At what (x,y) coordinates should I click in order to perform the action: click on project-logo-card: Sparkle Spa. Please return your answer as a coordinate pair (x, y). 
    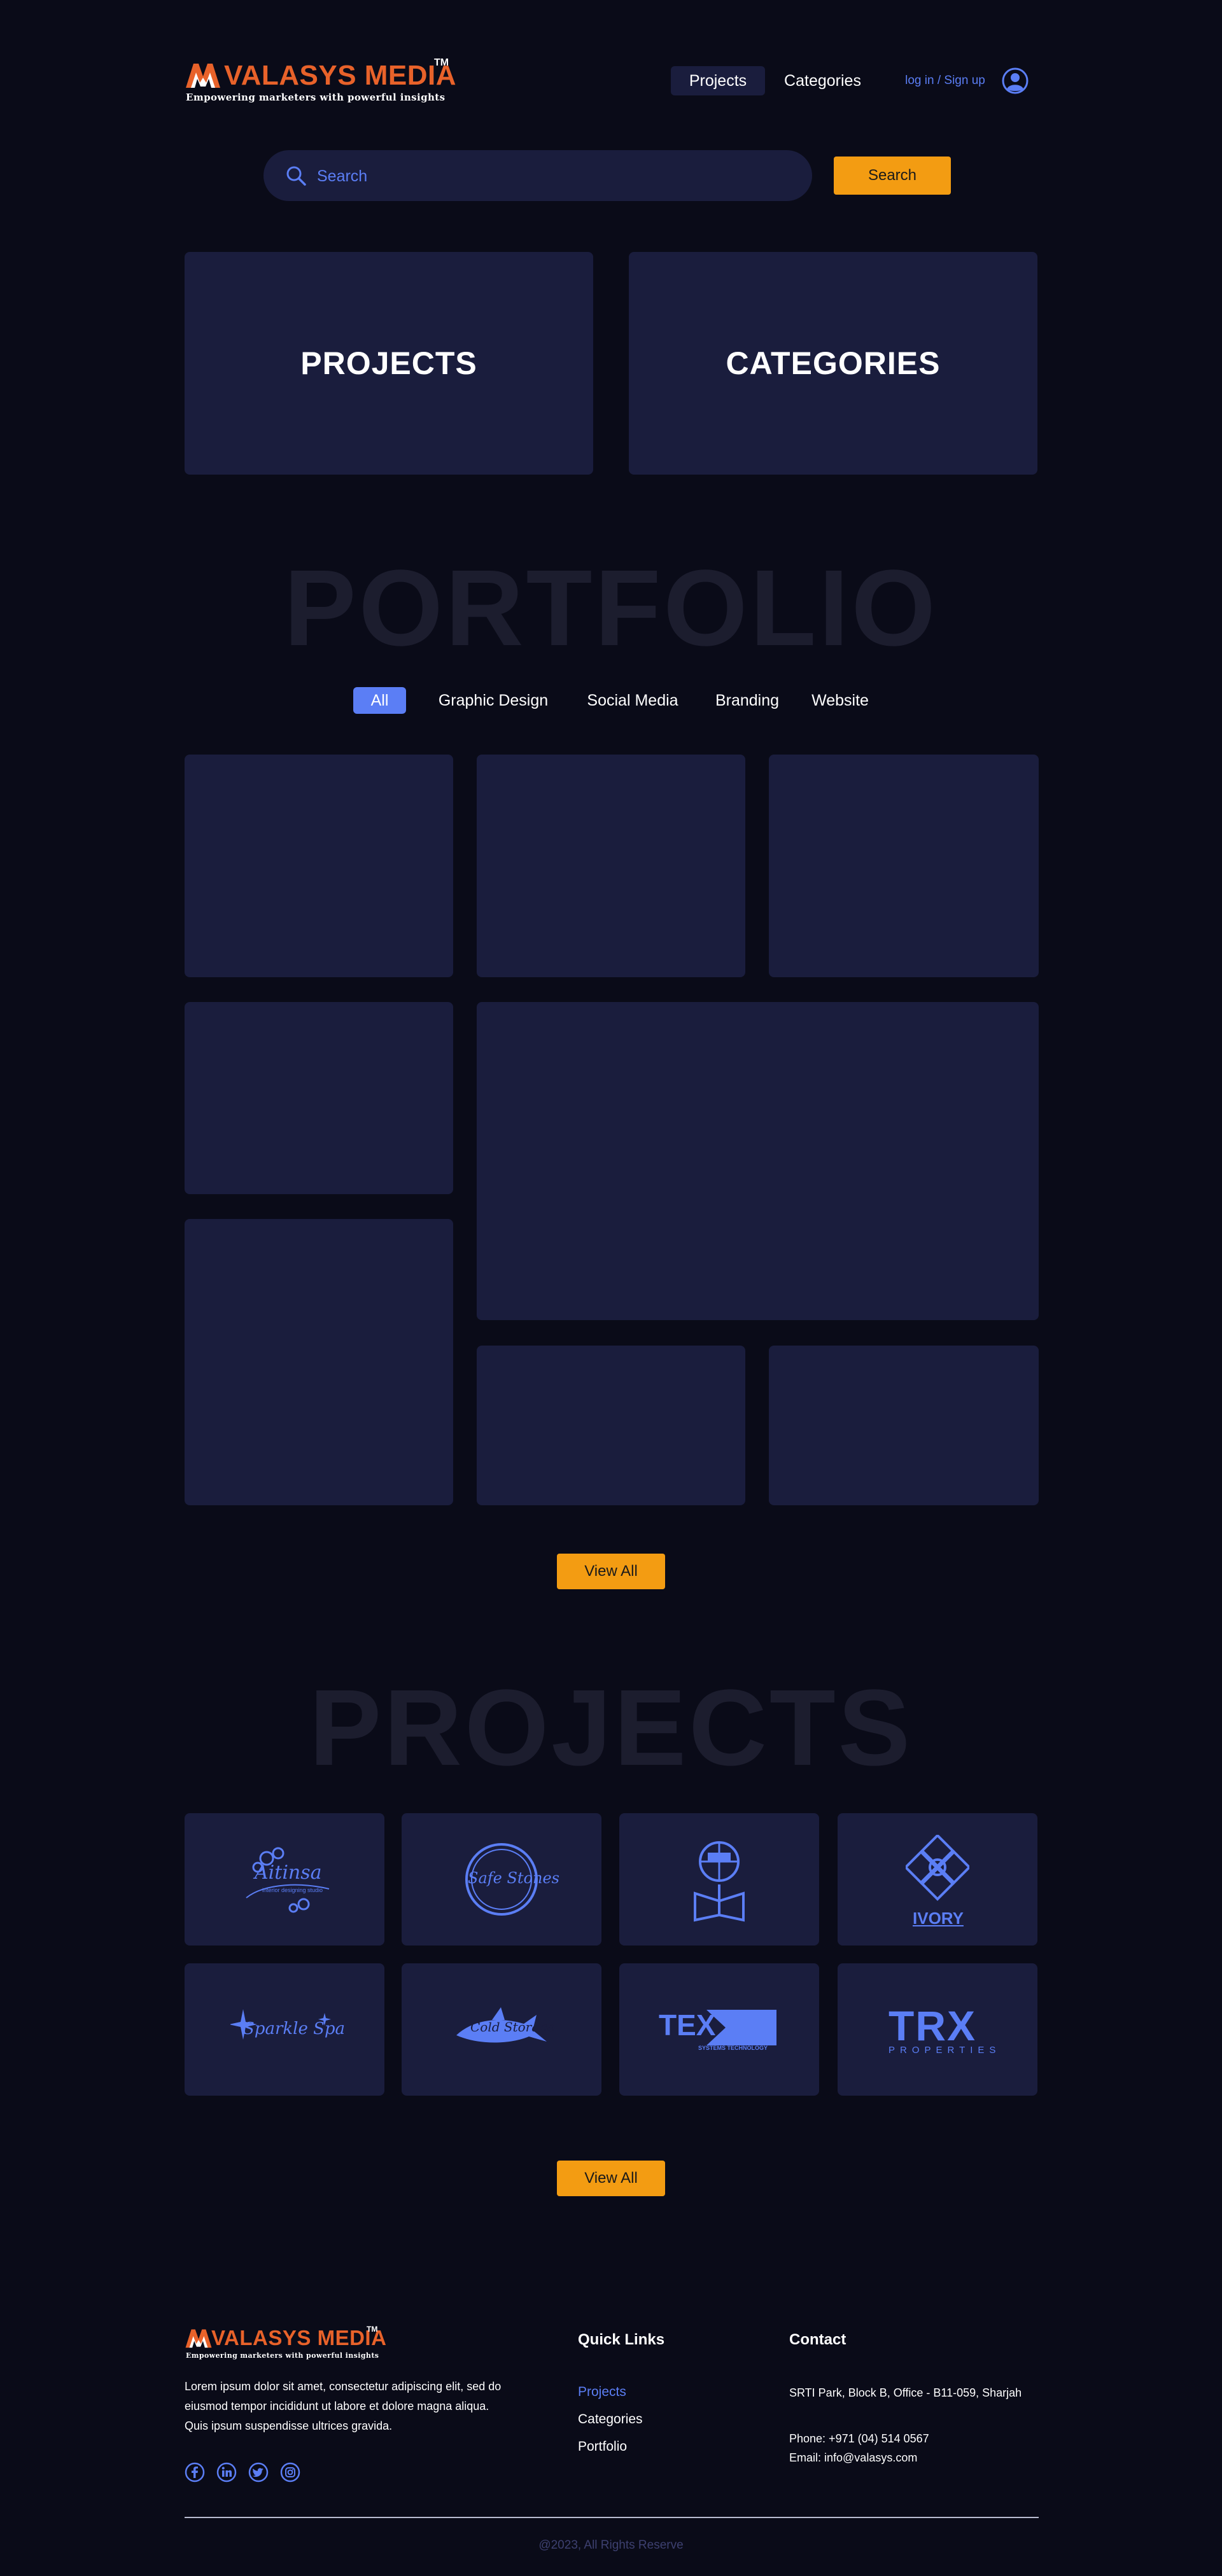
    Looking at the image, I should click on (284, 2029).